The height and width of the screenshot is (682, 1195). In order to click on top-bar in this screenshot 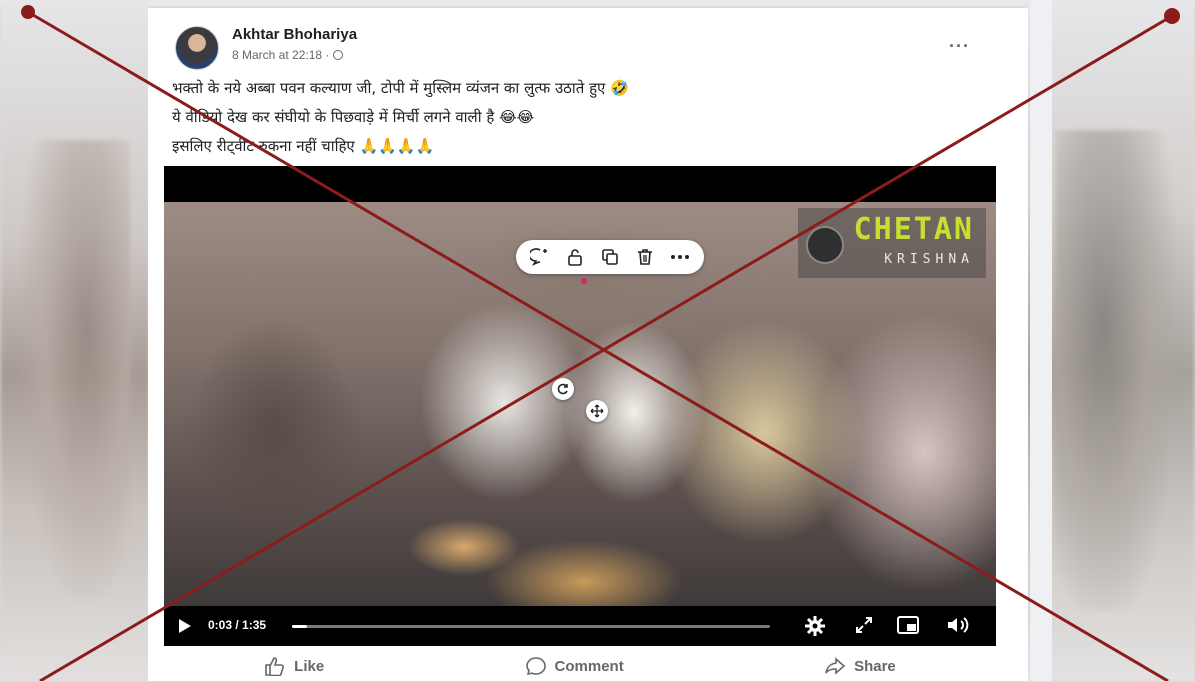, I will do `click(597, 3)`.